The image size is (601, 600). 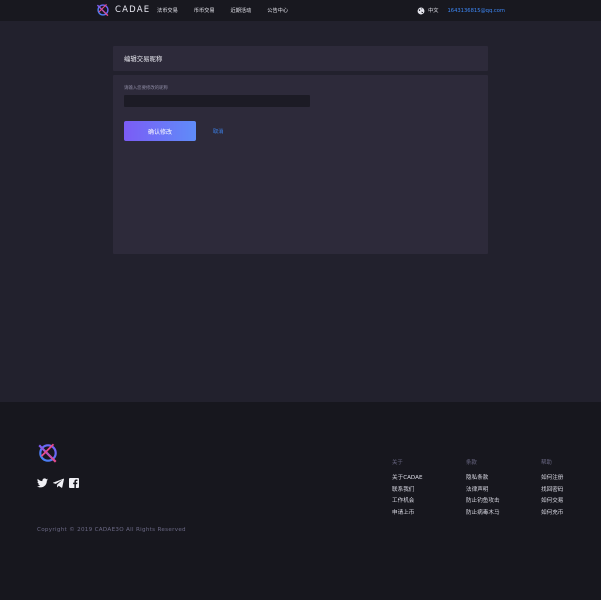 What do you see at coordinates (407, 478) in the screenshot?
I see `footer-link-about-cadae: 关于CADAE` at bounding box center [407, 478].